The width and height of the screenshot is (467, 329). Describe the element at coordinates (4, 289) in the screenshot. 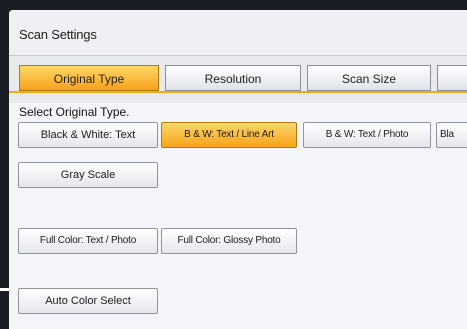

I see `edge-marker` at that location.